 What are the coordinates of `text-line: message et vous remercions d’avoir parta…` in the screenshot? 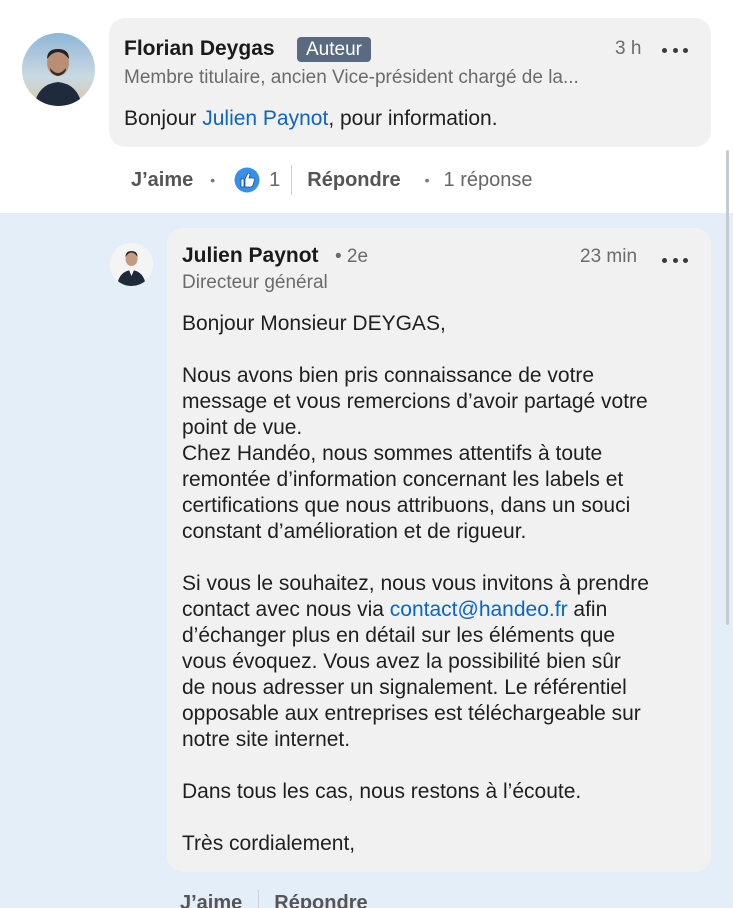 It's located at (415, 401).